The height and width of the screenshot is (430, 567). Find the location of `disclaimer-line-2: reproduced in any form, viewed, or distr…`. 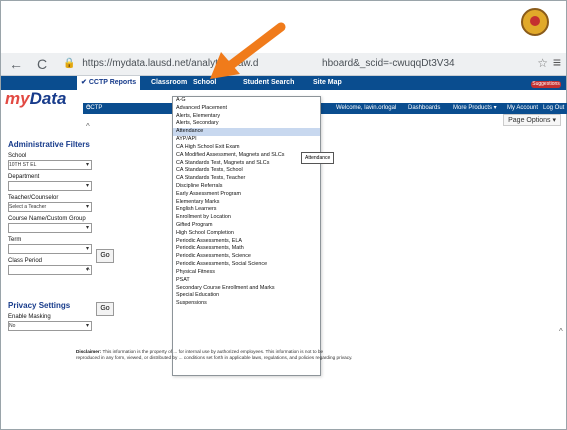

disclaimer-line-2: reproduced in any form, viewed, or distr… is located at coordinates (214, 357).